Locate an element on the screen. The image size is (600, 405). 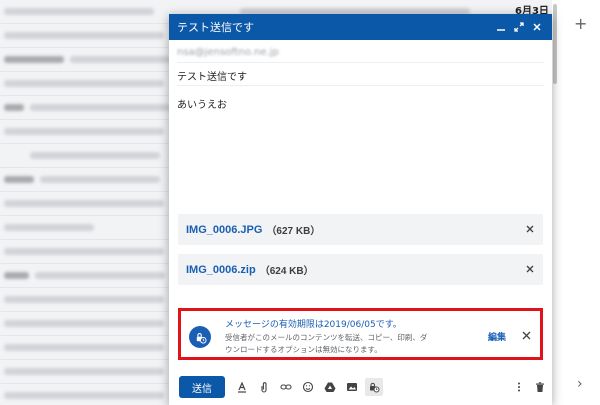
formatting-icon is located at coordinates (242, 387).